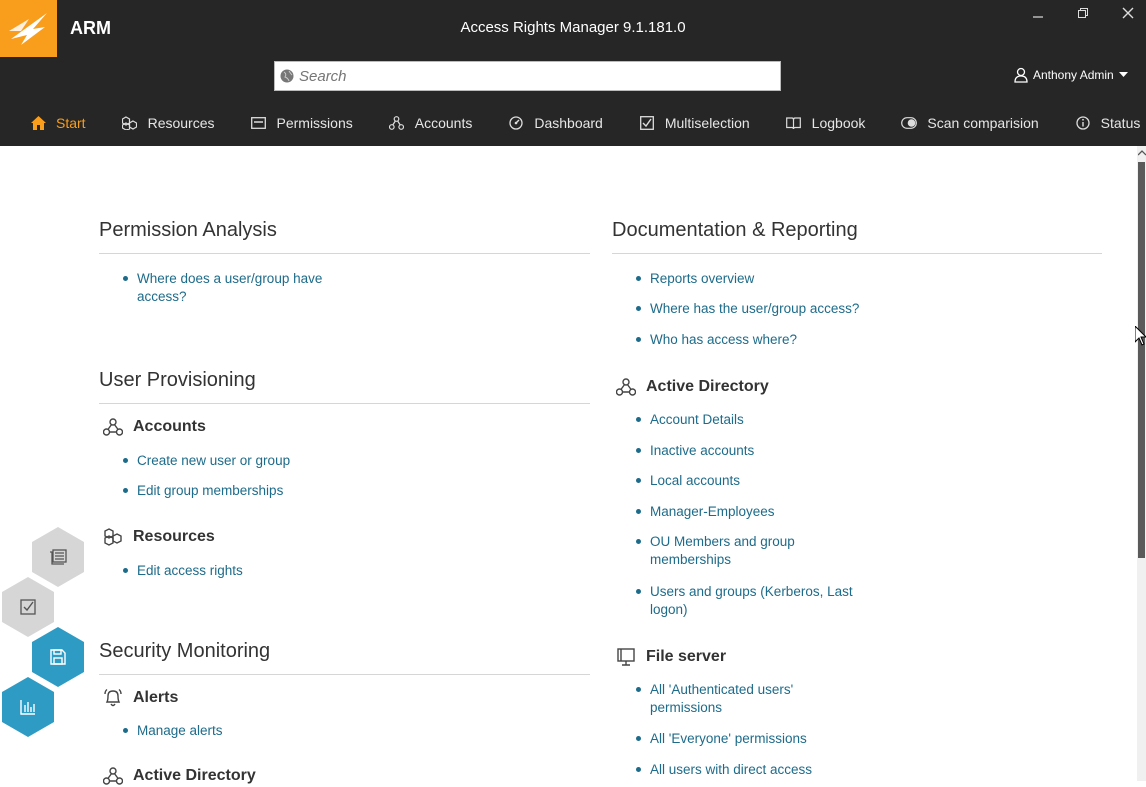 This screenshot has height=787, width=1146. Describe the element at coordinates (670, 657) in the screenshot. I see `subheading-file-server: File server` at that location.